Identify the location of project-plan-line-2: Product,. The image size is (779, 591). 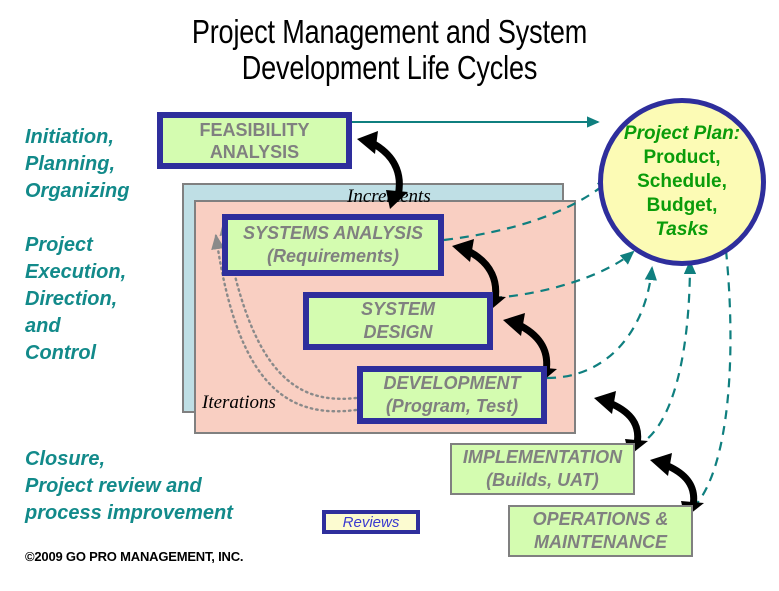
(682, 157).